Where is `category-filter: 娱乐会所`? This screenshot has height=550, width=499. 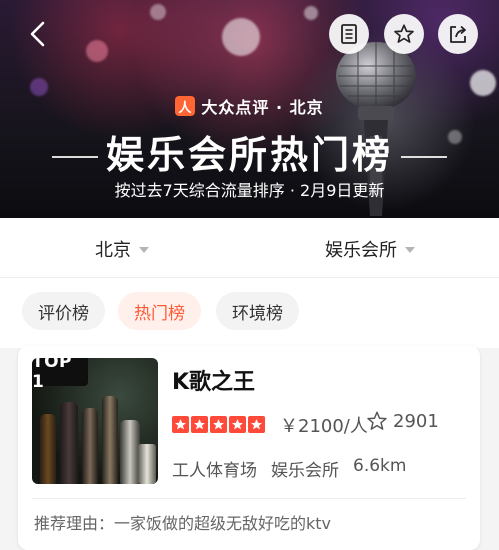 category-filter: 娱乐会所 is located at coordinates (370, 249).